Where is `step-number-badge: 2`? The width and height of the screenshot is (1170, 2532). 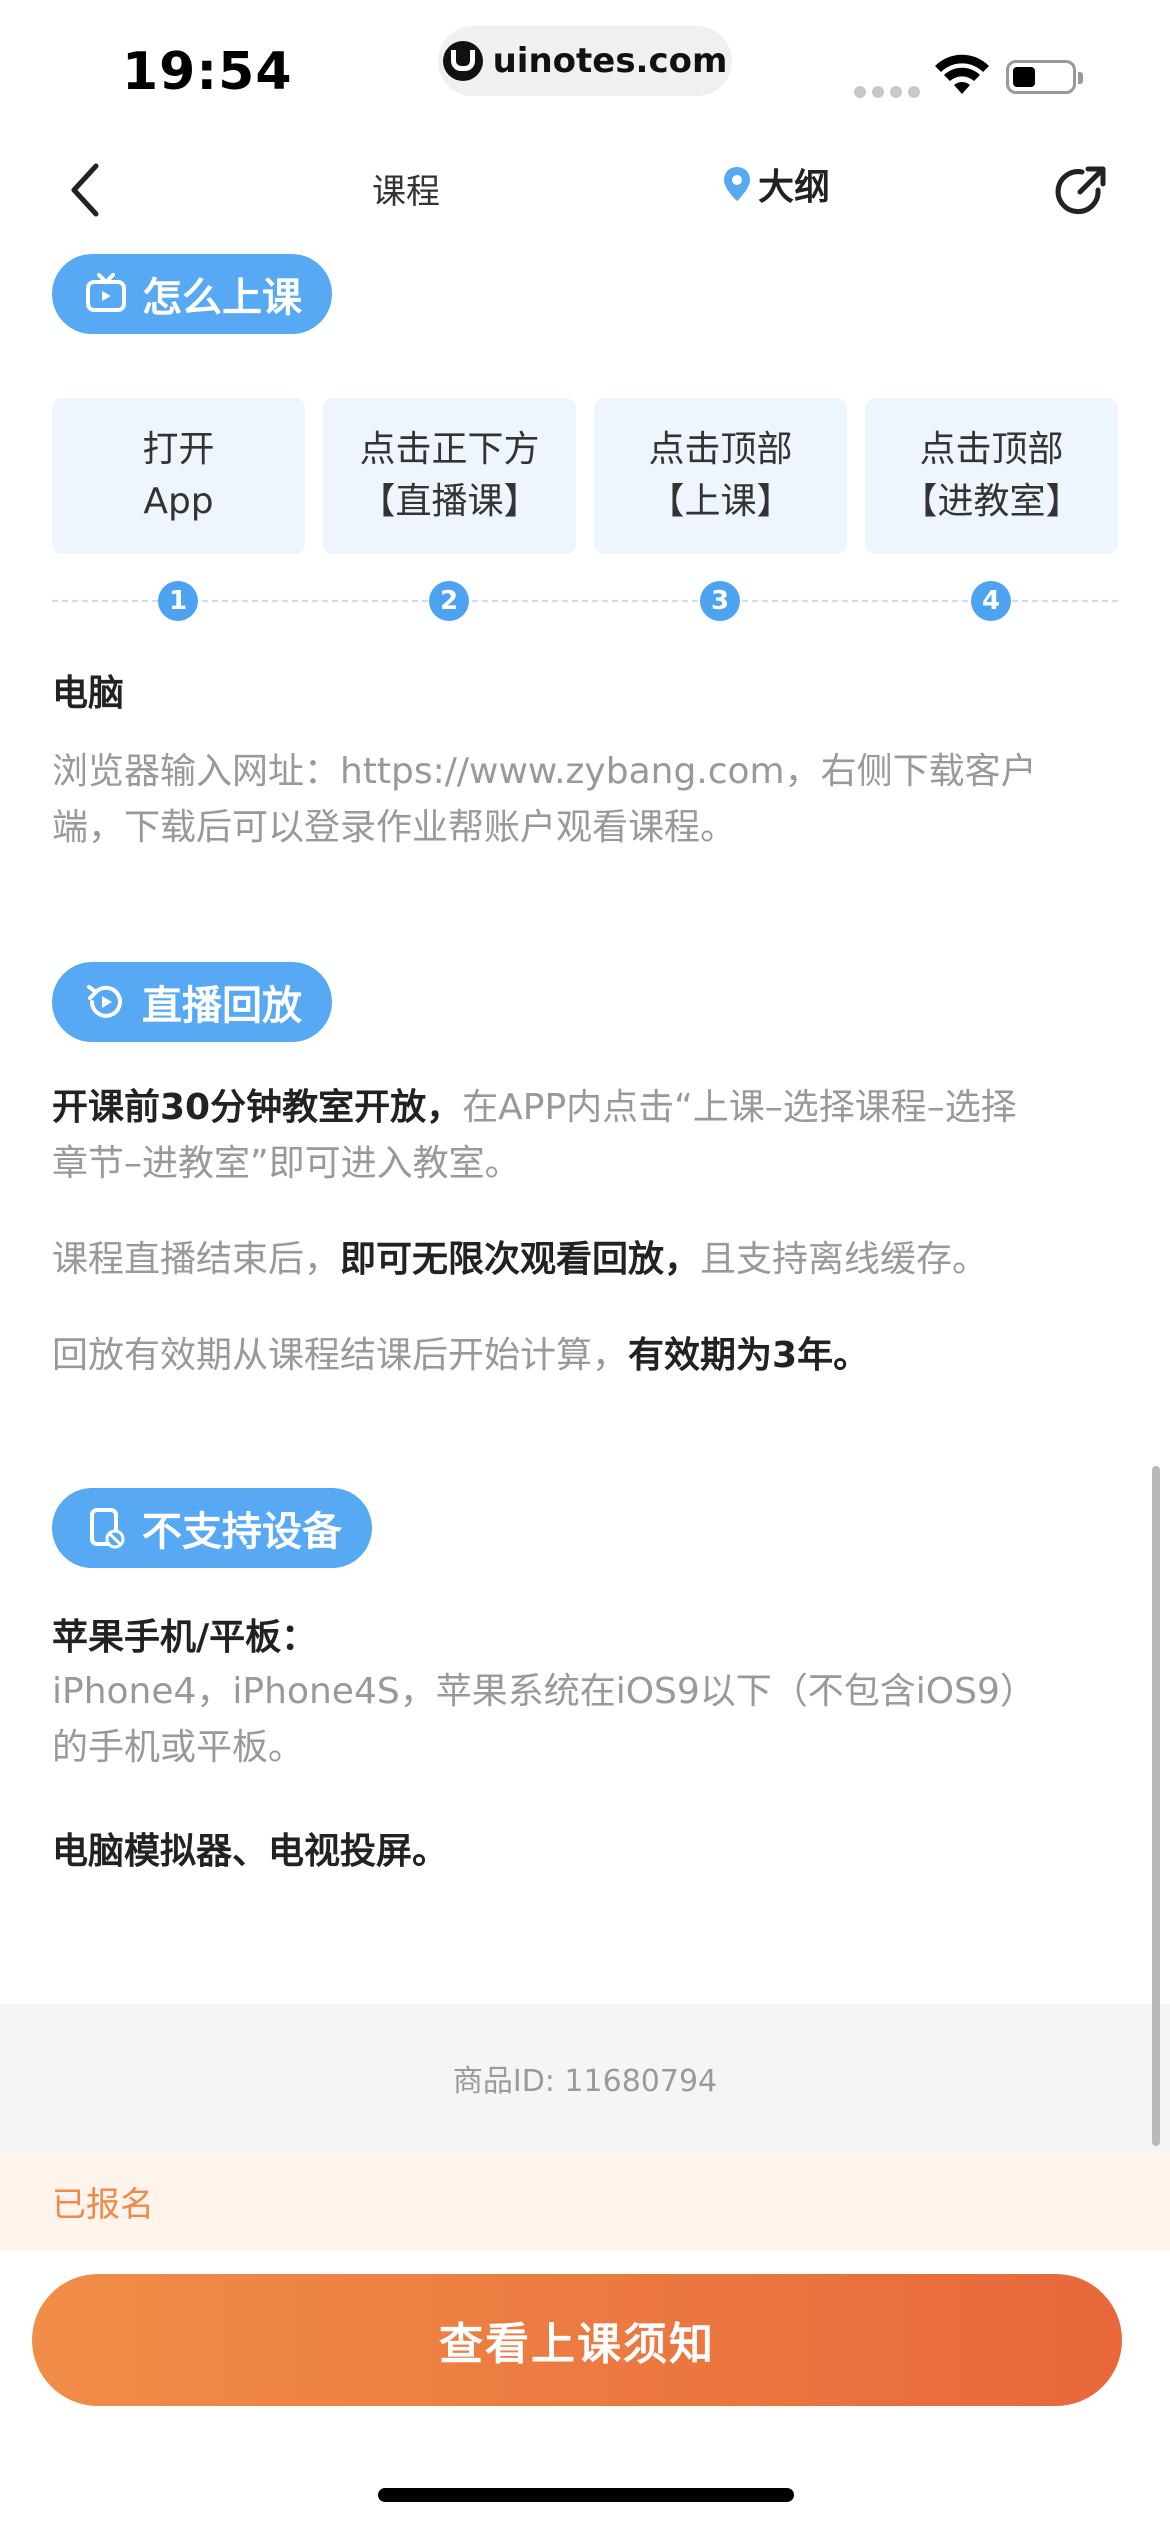 step-number-badge: 2 is located at coordinates (449, 601).